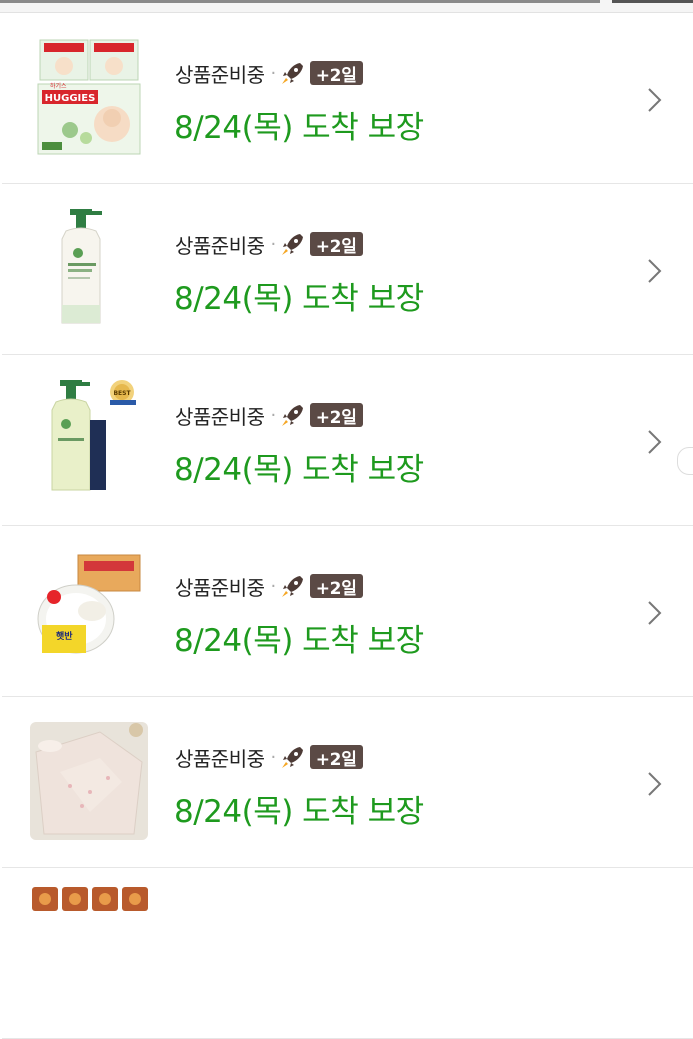 The image size is (693, 1039). What do you see at coordinates (89, 439) in the screenshot?
I see `product-thumbnail-baby-wash: BEST` at bounding box center [89, 439].